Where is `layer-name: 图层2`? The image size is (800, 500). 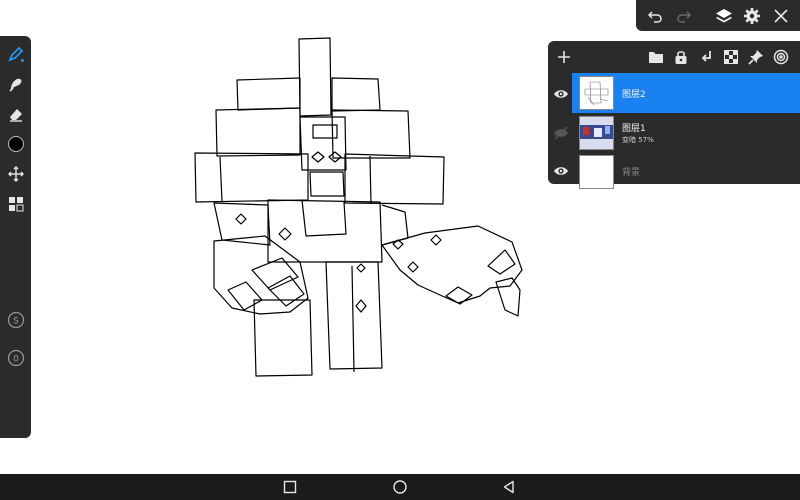
layer-name: 图层2 is located at coordinates (634, 95).